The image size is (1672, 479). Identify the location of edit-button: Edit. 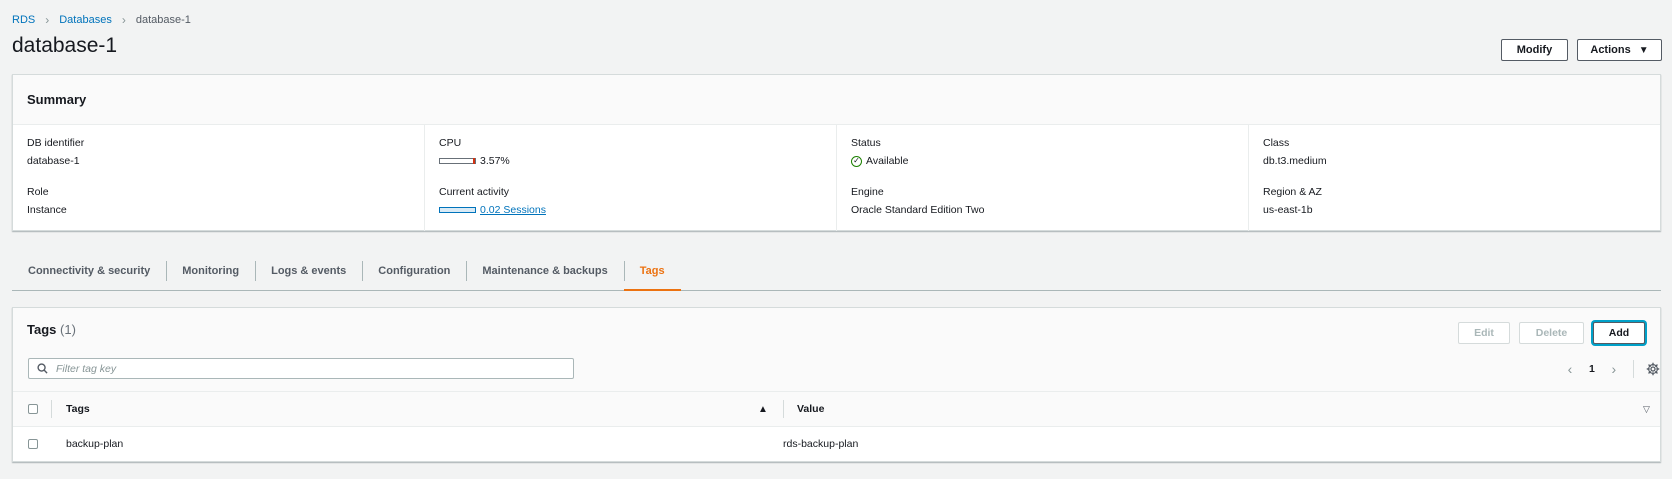
(1484, 333).